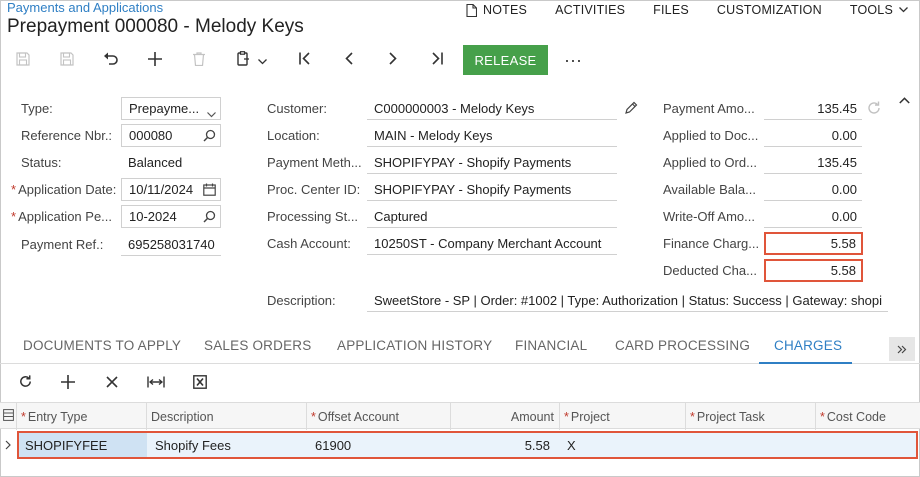 The image size is (920, 477). I want to click on location-value: MAIN - Melody Keys, so click(433, 135).